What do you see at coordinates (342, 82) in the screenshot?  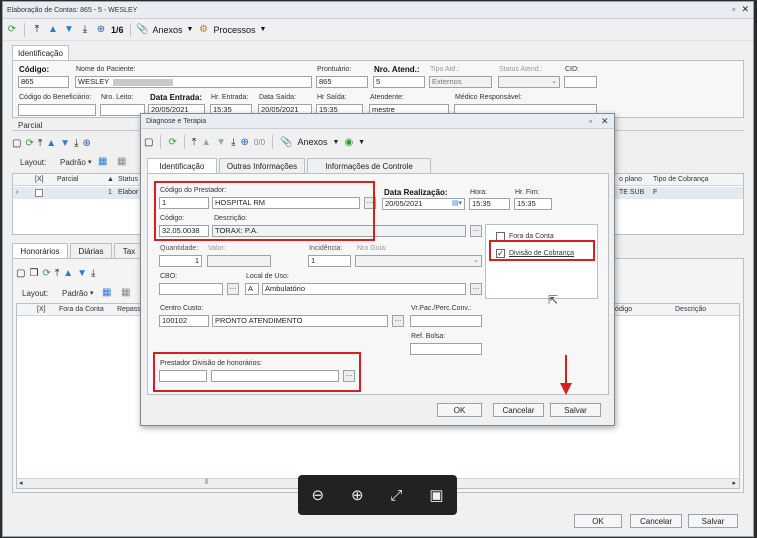 I see `prontuario-field: 865` at bounding box center [342, 82].